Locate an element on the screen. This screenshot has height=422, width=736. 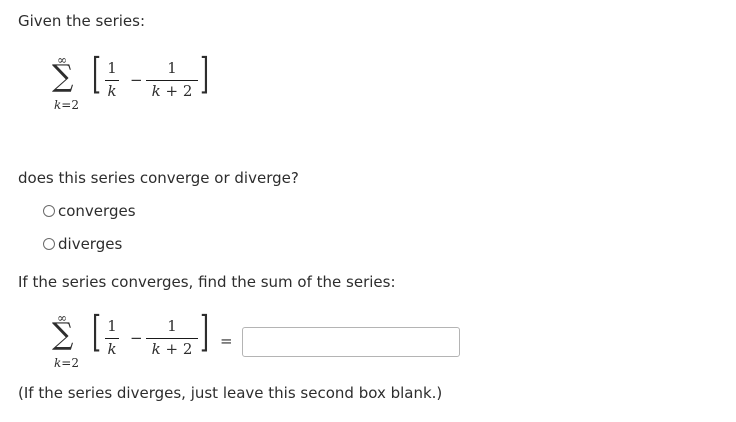
sum-lower-limit-2: k=2 is located at coordinates (66, 363).